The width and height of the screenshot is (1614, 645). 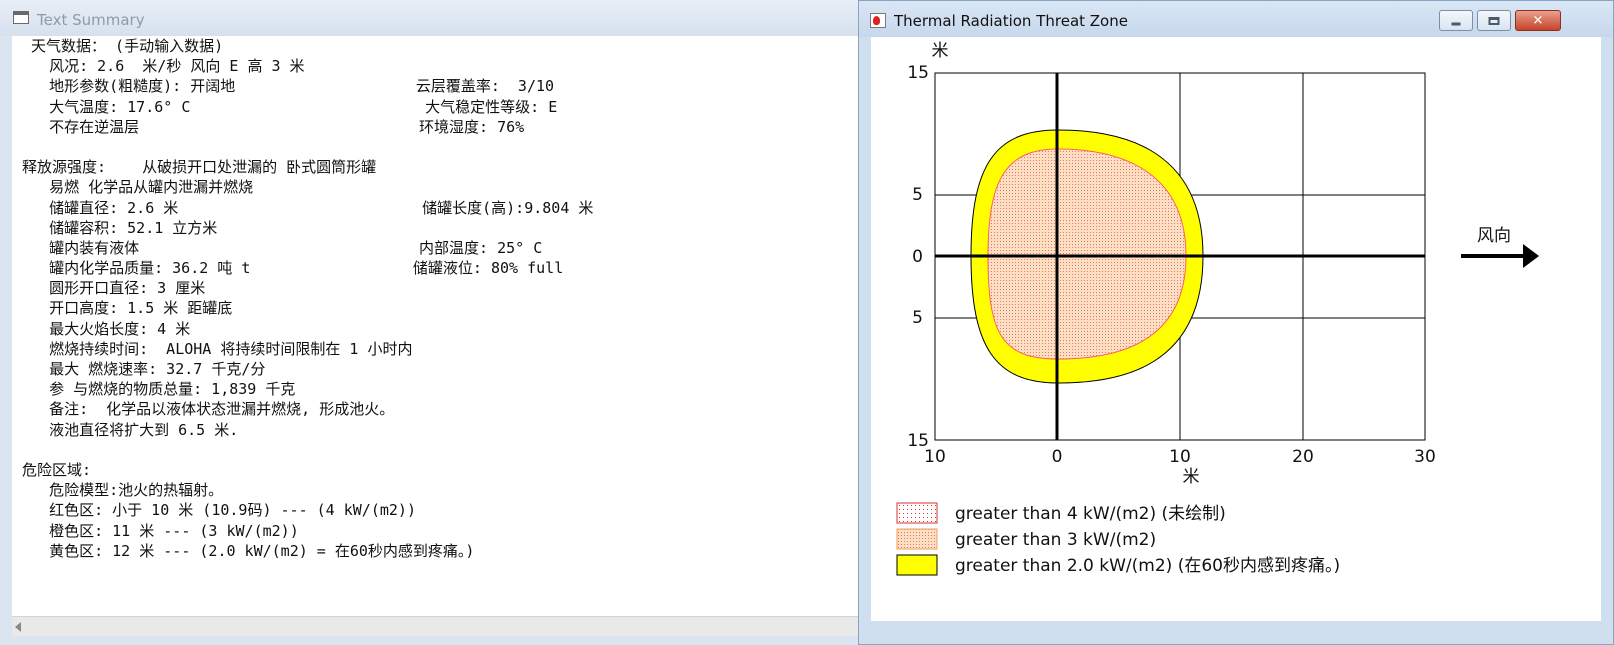 I want to click on threat-zone-app-icon, so click(x=878, y=20).